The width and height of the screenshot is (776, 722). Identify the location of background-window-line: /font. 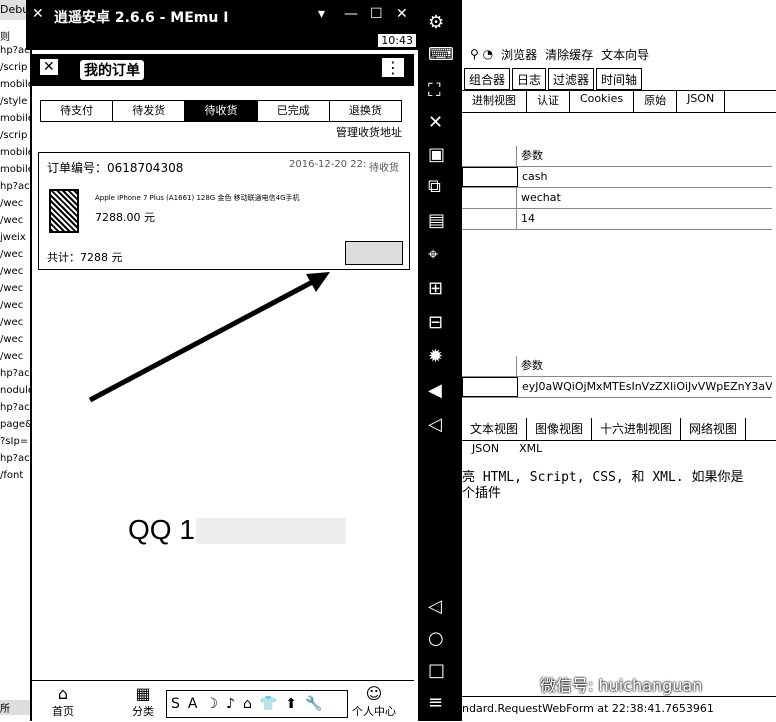
(12, 475).